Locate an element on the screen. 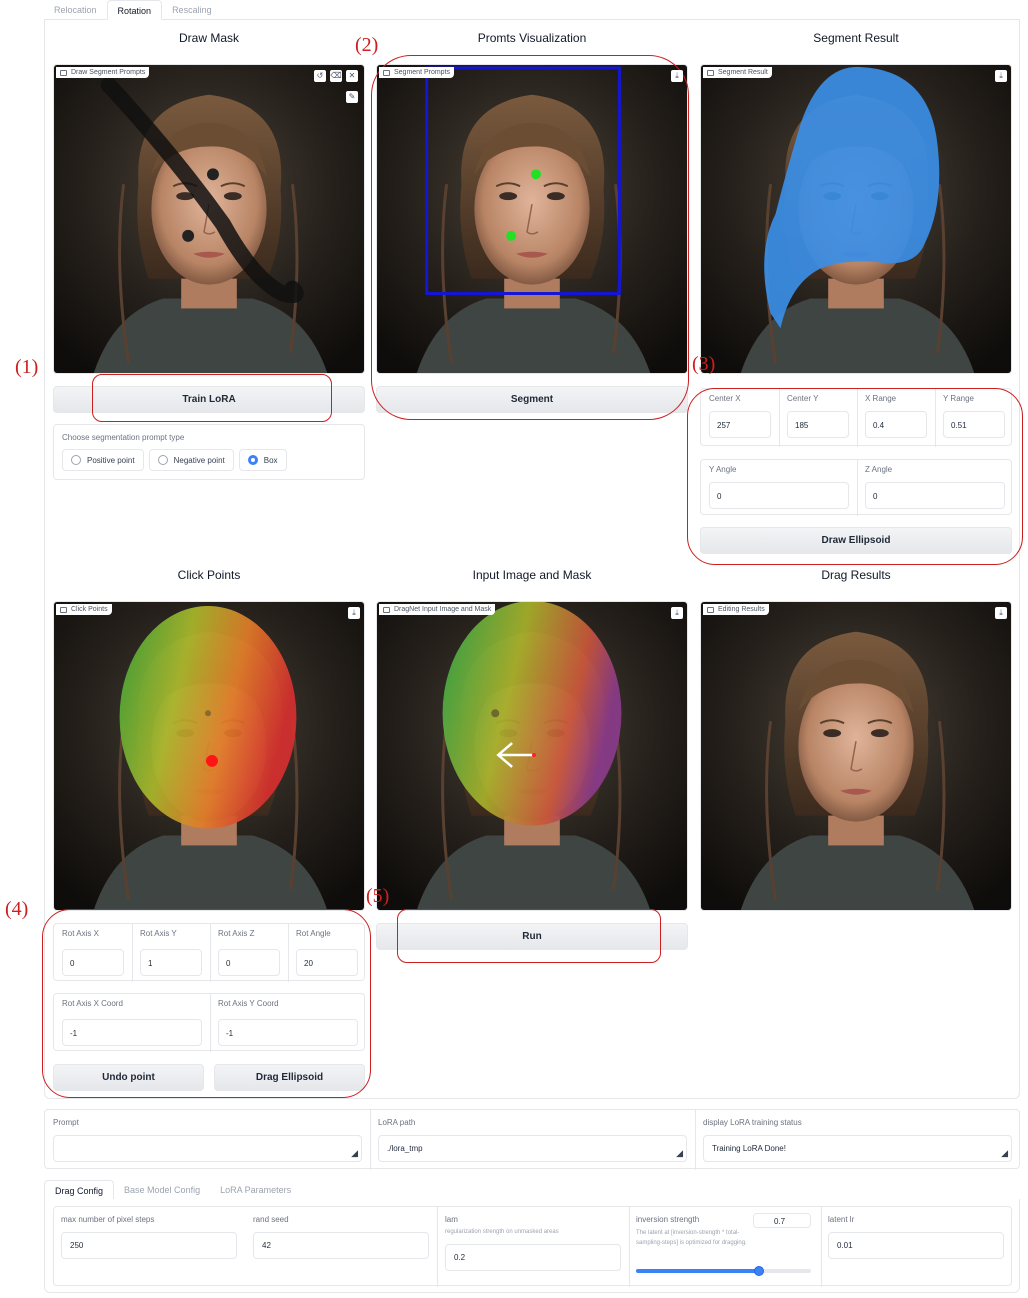  y-range-input: 0.51 is located at coordinates (974, 424).